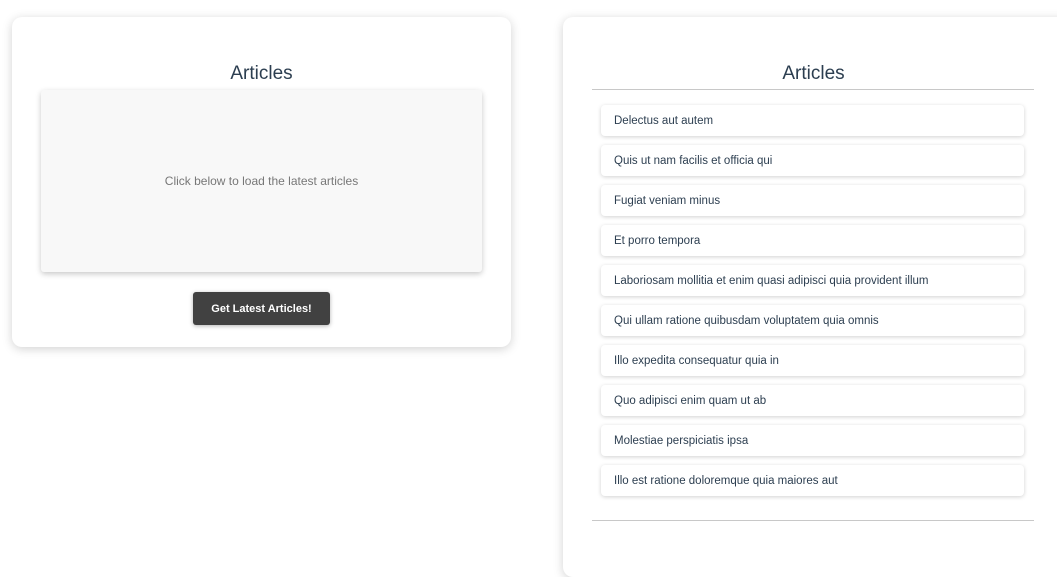 The width and height of the screenshot is (1057, 577). I want to click on article-item: Quo adipisci enim quam ut ab, so click(812, 400).